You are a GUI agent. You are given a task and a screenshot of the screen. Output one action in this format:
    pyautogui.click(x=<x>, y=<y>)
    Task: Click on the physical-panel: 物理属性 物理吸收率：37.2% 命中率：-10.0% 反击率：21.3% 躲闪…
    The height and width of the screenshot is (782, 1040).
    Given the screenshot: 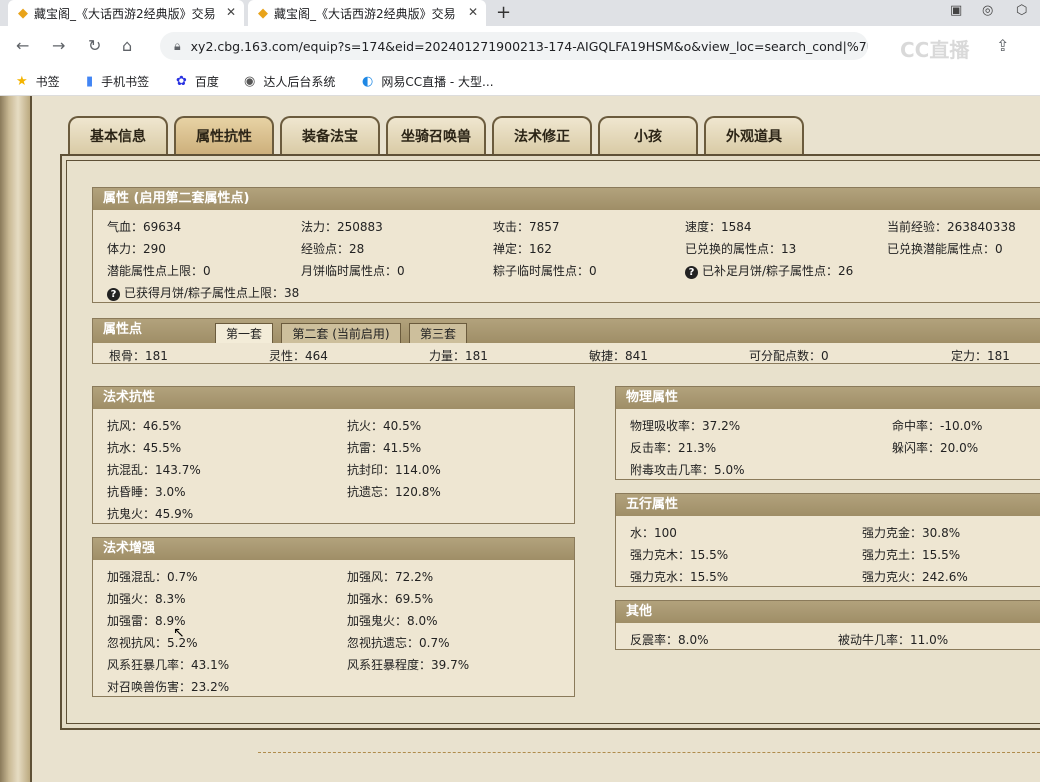 What is the action you would take?
    pyautogui.click(x=827, y=433)
    